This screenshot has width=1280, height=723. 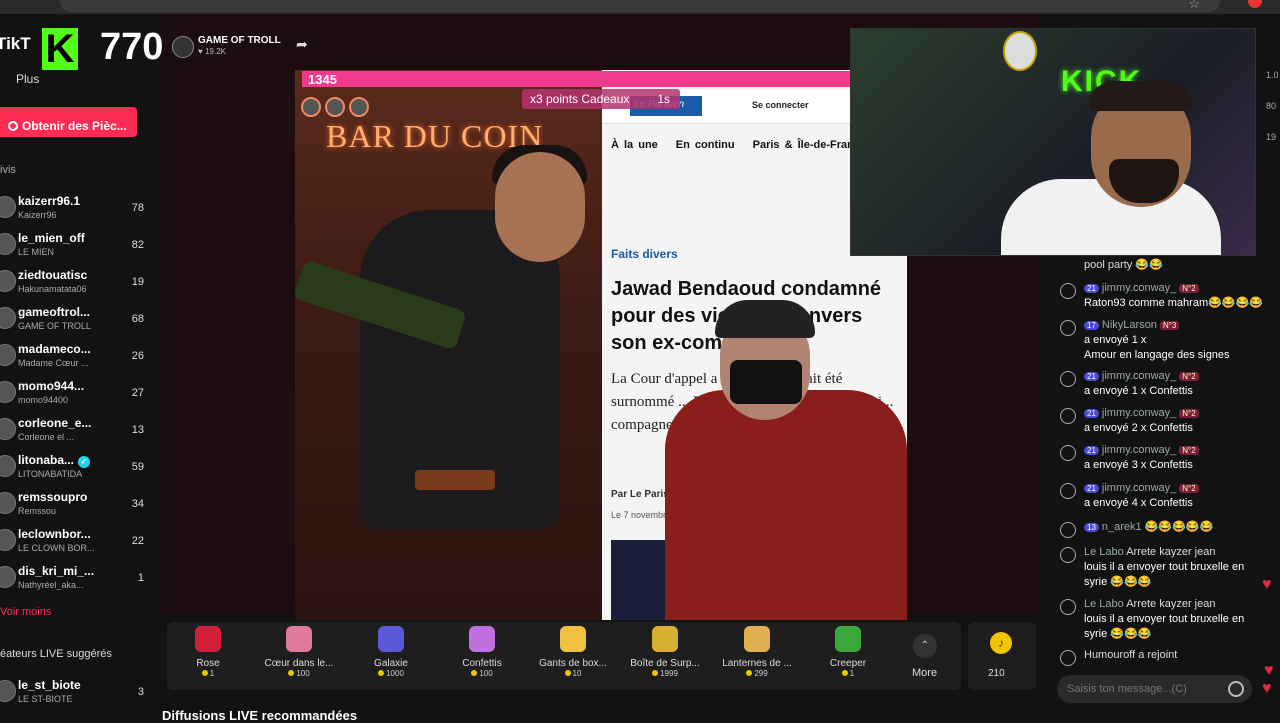 What do you see at coordinates (1154, 689) in the screenshot?
I see `chat-input` at bounding box center [1154, 689].